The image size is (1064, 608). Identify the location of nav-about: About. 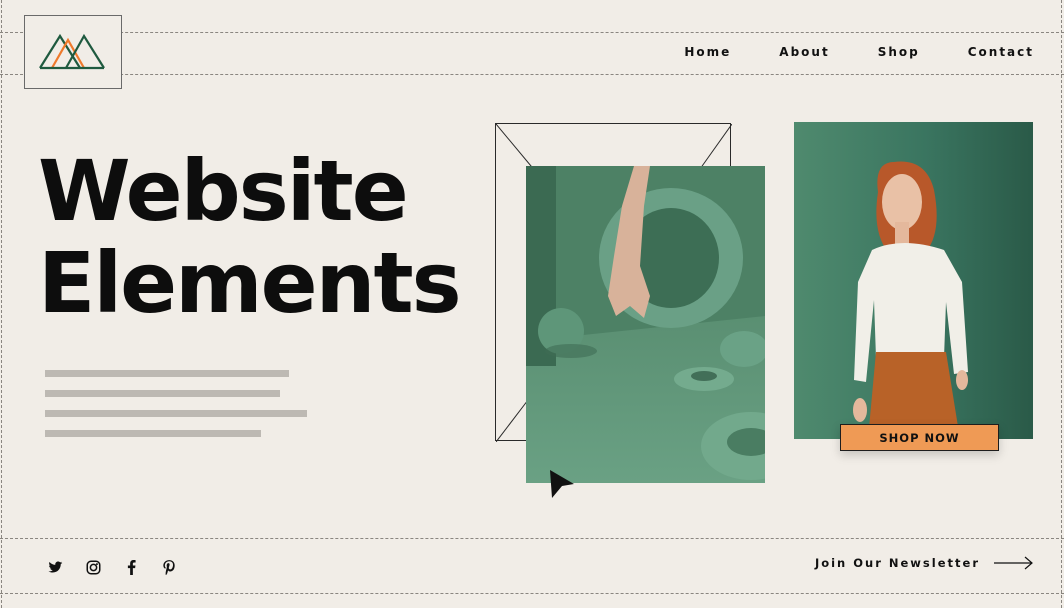
(804, 52).